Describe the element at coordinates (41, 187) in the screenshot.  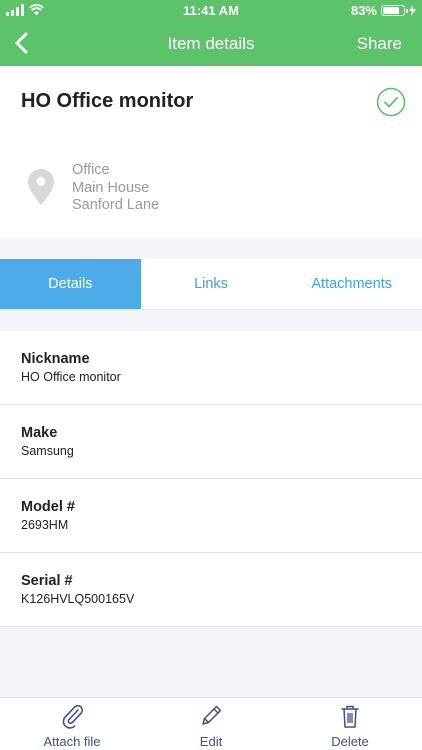
I see `location-pin-icon` at that location.